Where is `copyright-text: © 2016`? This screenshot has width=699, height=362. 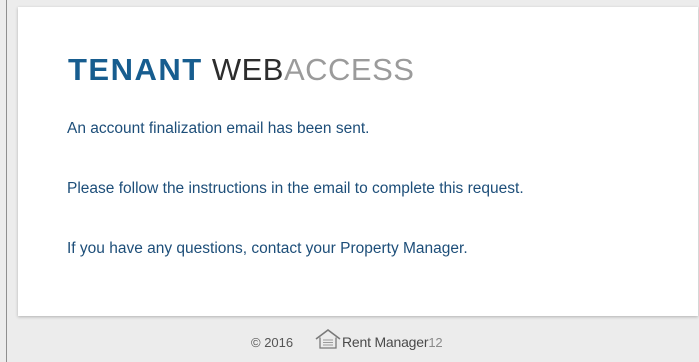
copyright-text: © 2016 is located at coordinates (272, 342).